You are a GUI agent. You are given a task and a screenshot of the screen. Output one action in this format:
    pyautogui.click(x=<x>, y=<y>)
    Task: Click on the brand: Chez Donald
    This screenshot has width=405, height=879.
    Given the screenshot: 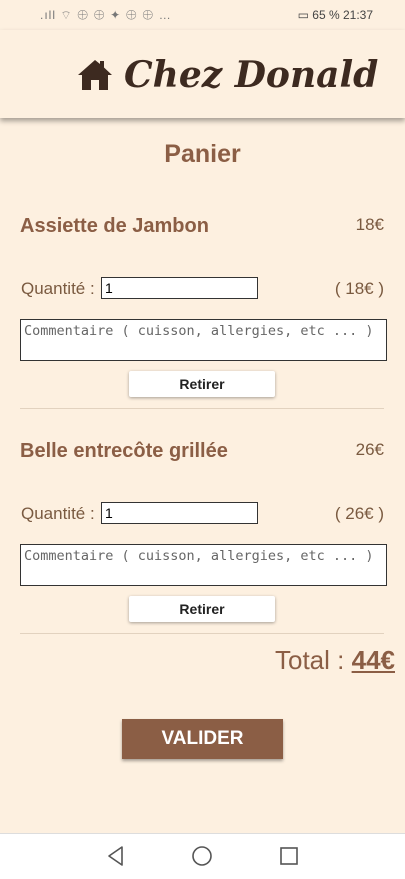 What is the action you would take?
    pyautogui.click(x=227, y=75)
    